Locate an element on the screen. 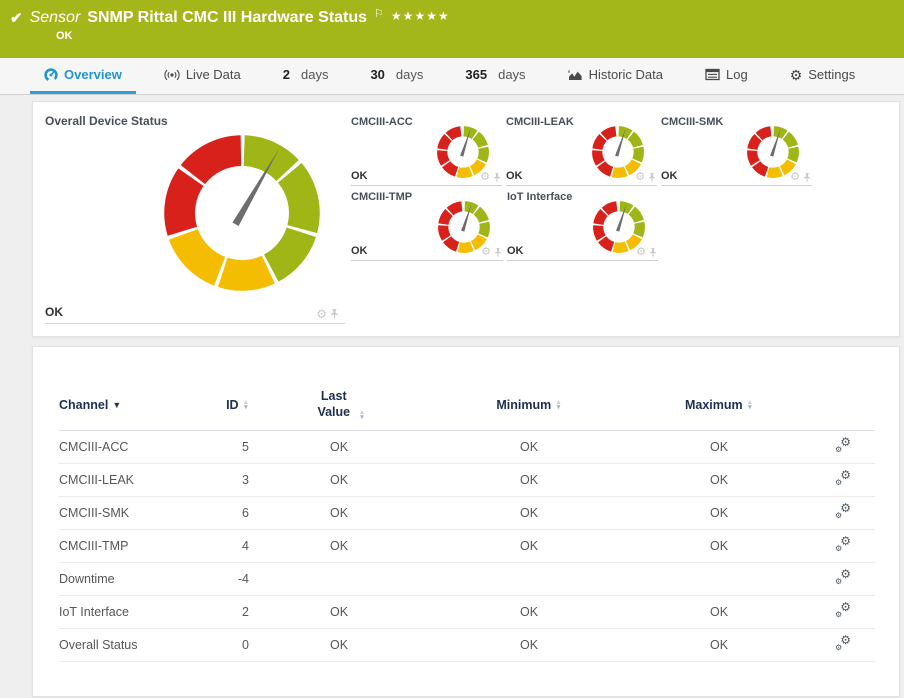 The image size is (904, 698). overall-device-status-title: Overall Device Status is located at coordinates (106, 121).